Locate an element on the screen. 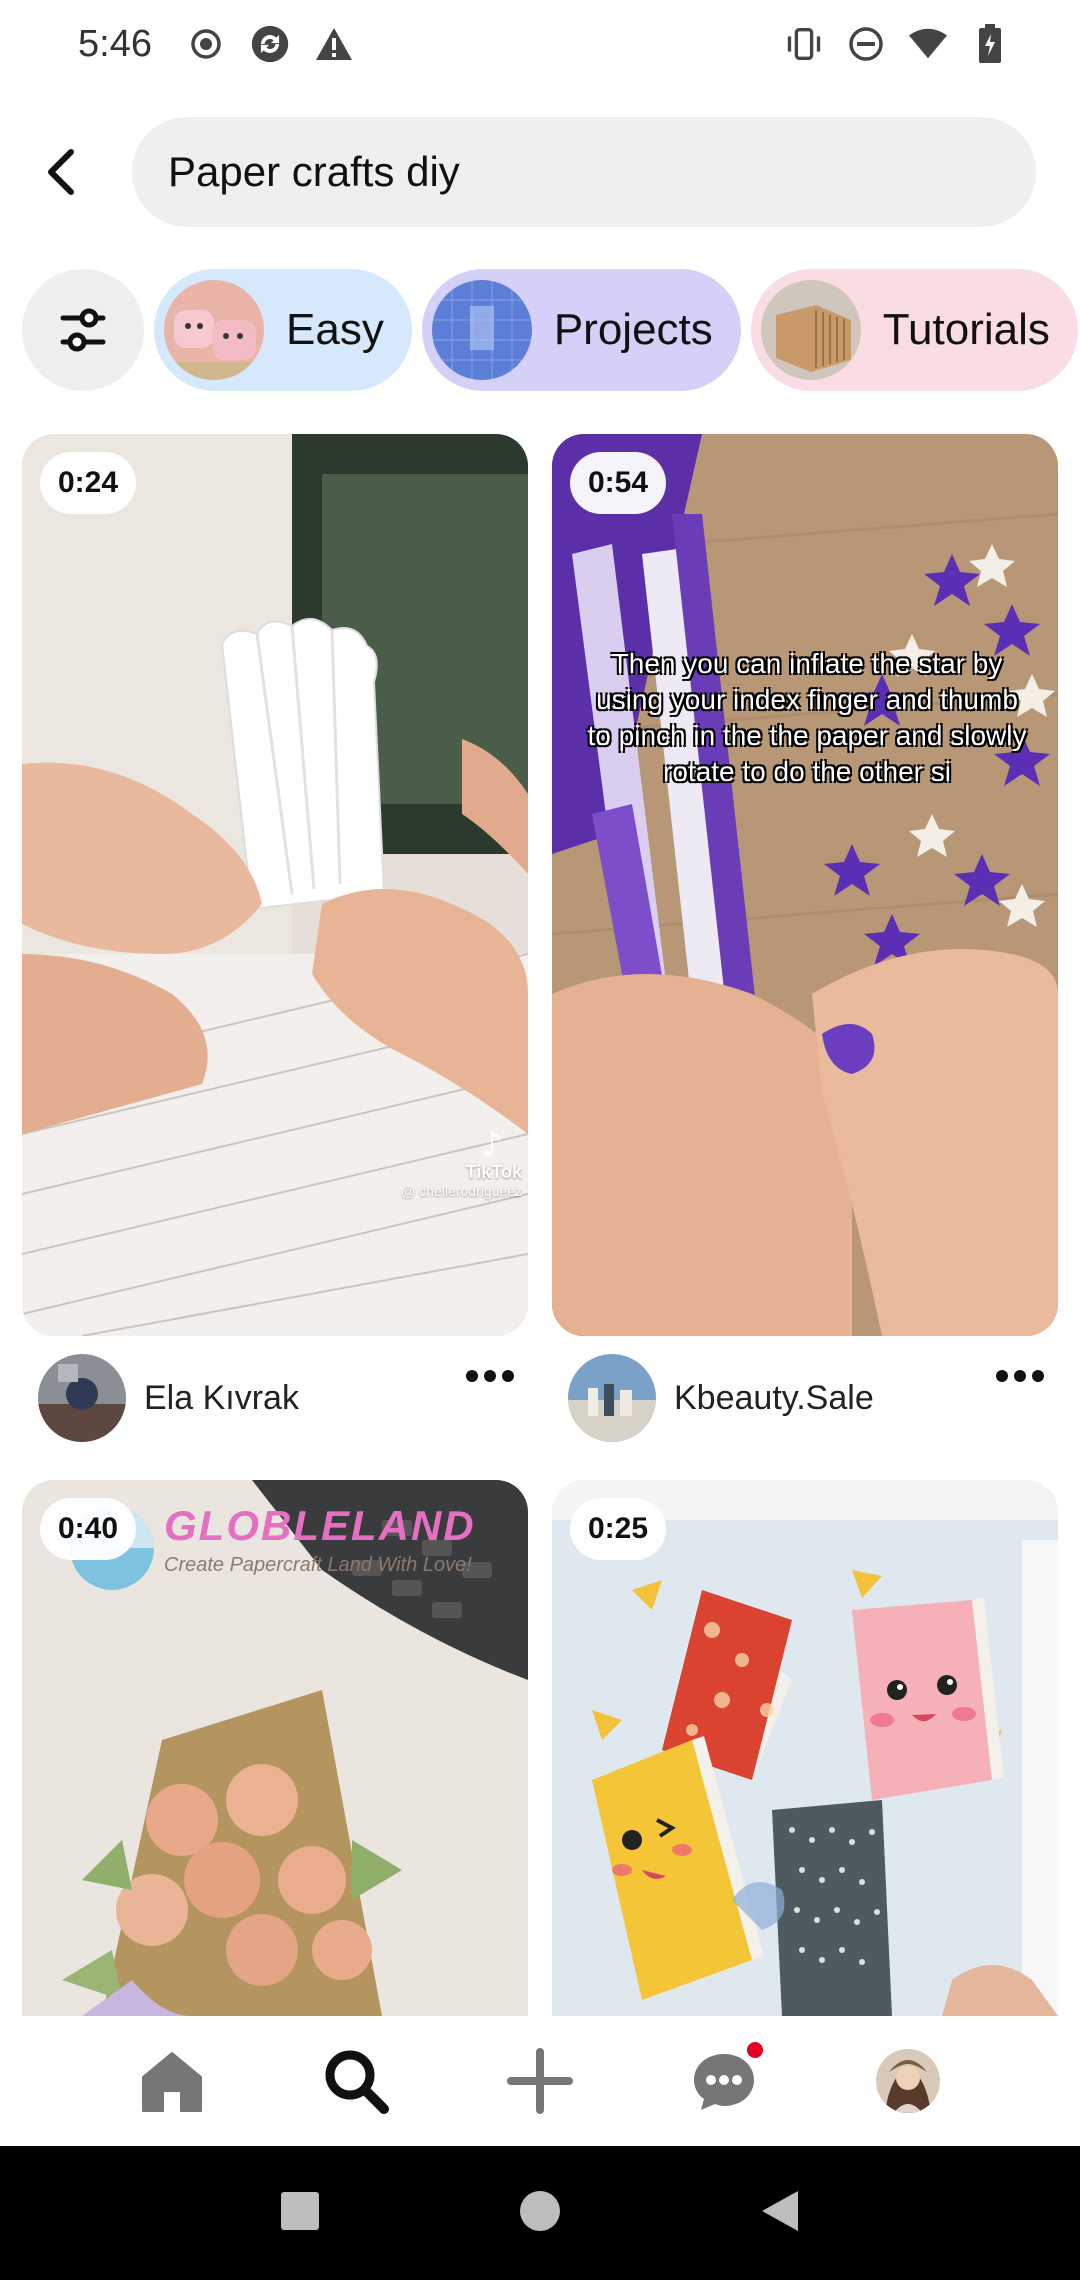  chip-tutorials: Tutorials is located at coordinates (914, 330).